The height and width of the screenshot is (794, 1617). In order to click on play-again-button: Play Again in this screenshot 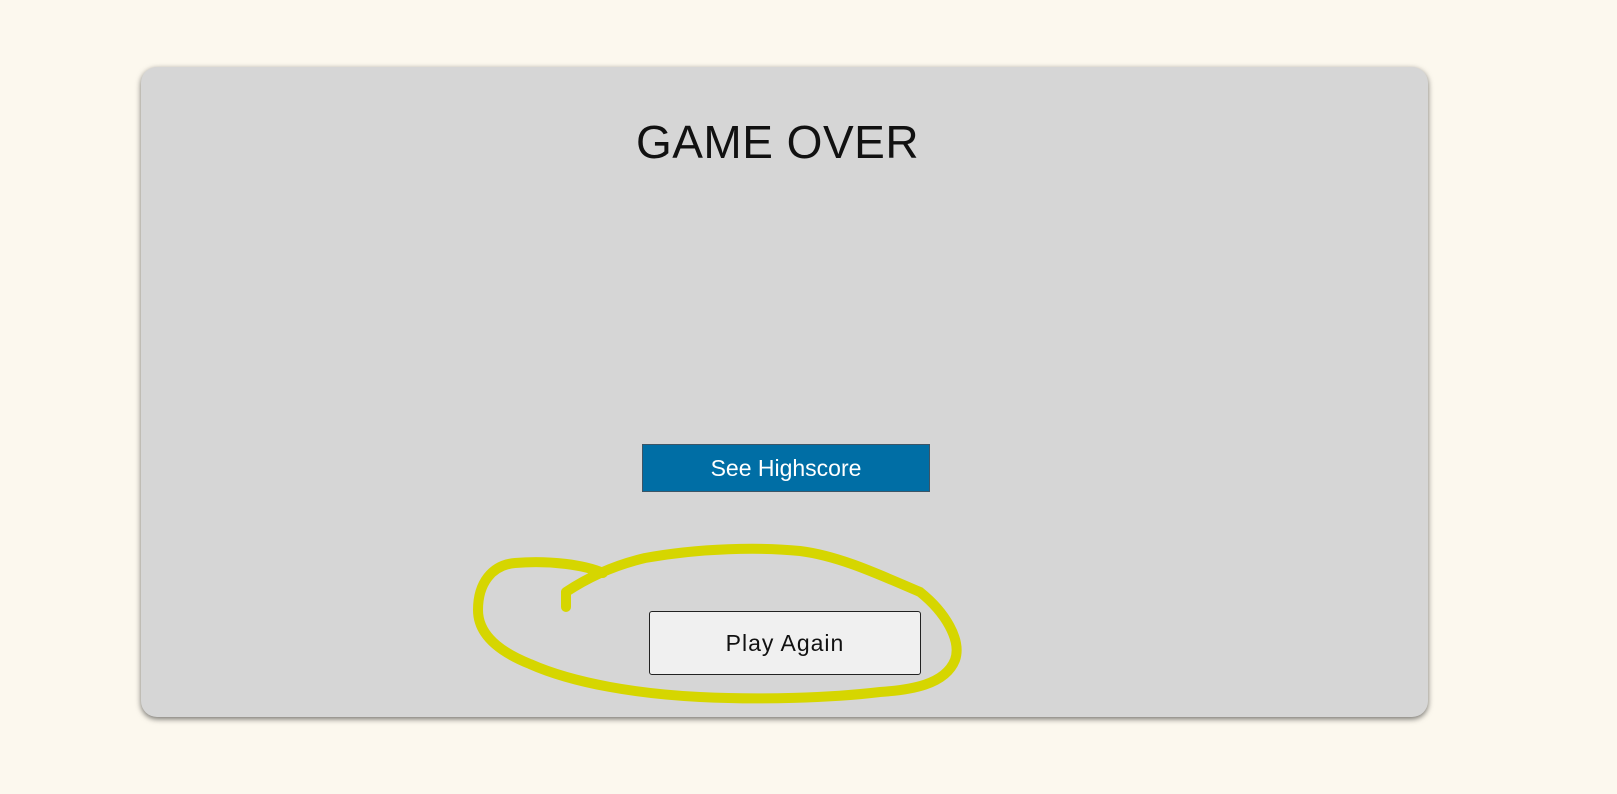, I will do `click(785, 643)`.